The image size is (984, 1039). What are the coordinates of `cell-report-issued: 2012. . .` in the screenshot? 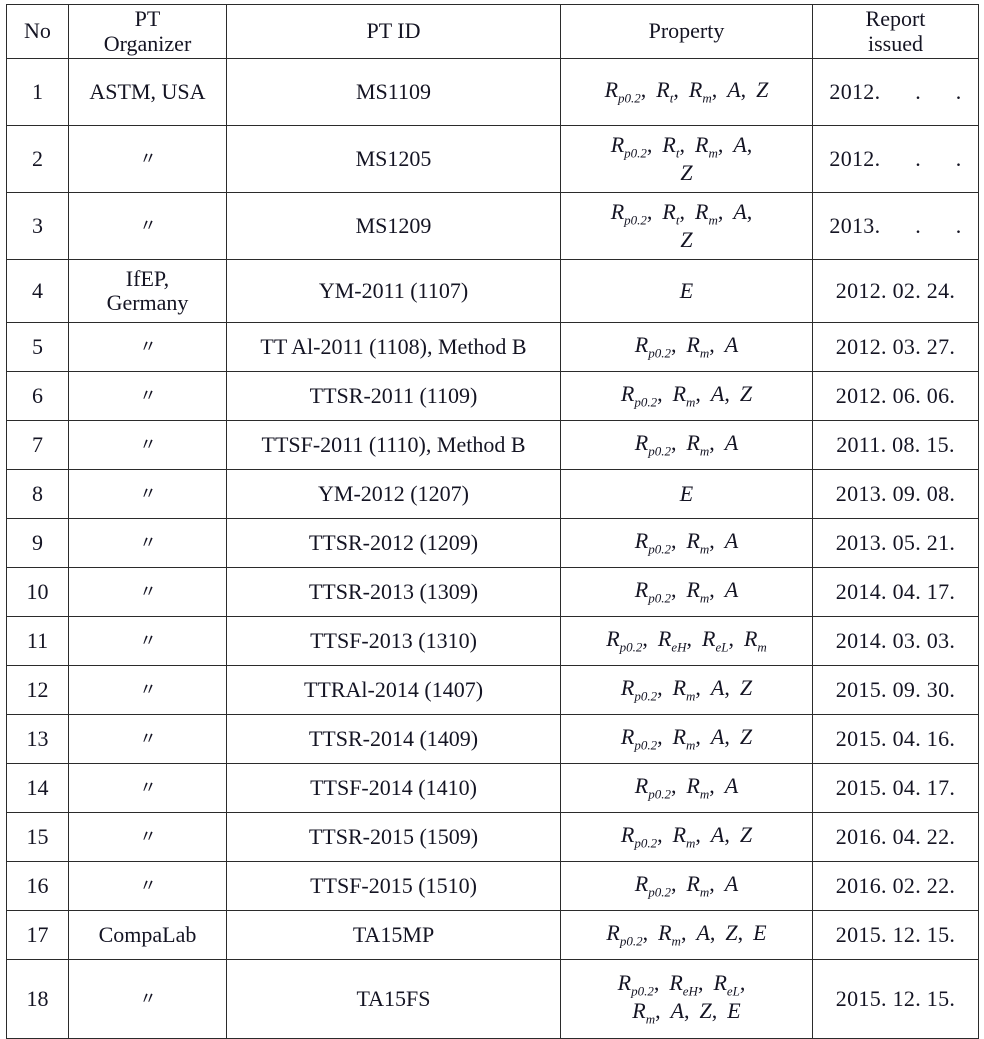 It's located at (895, 159).